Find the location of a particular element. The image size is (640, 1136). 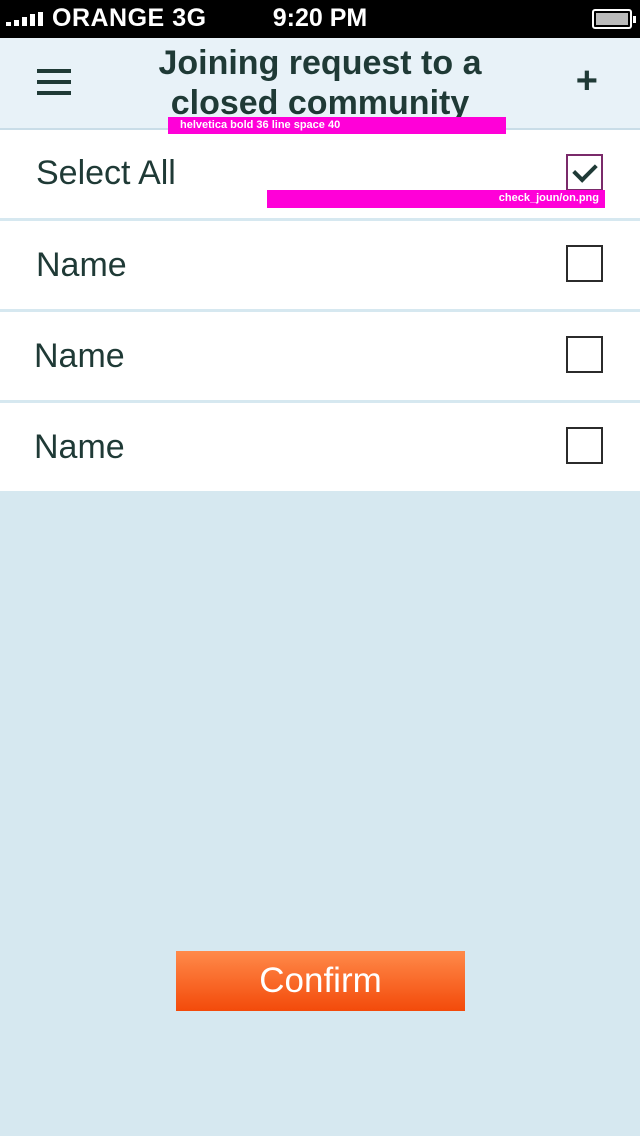

page-title: Joining request to a closed community is located at coordinates (320, 83).